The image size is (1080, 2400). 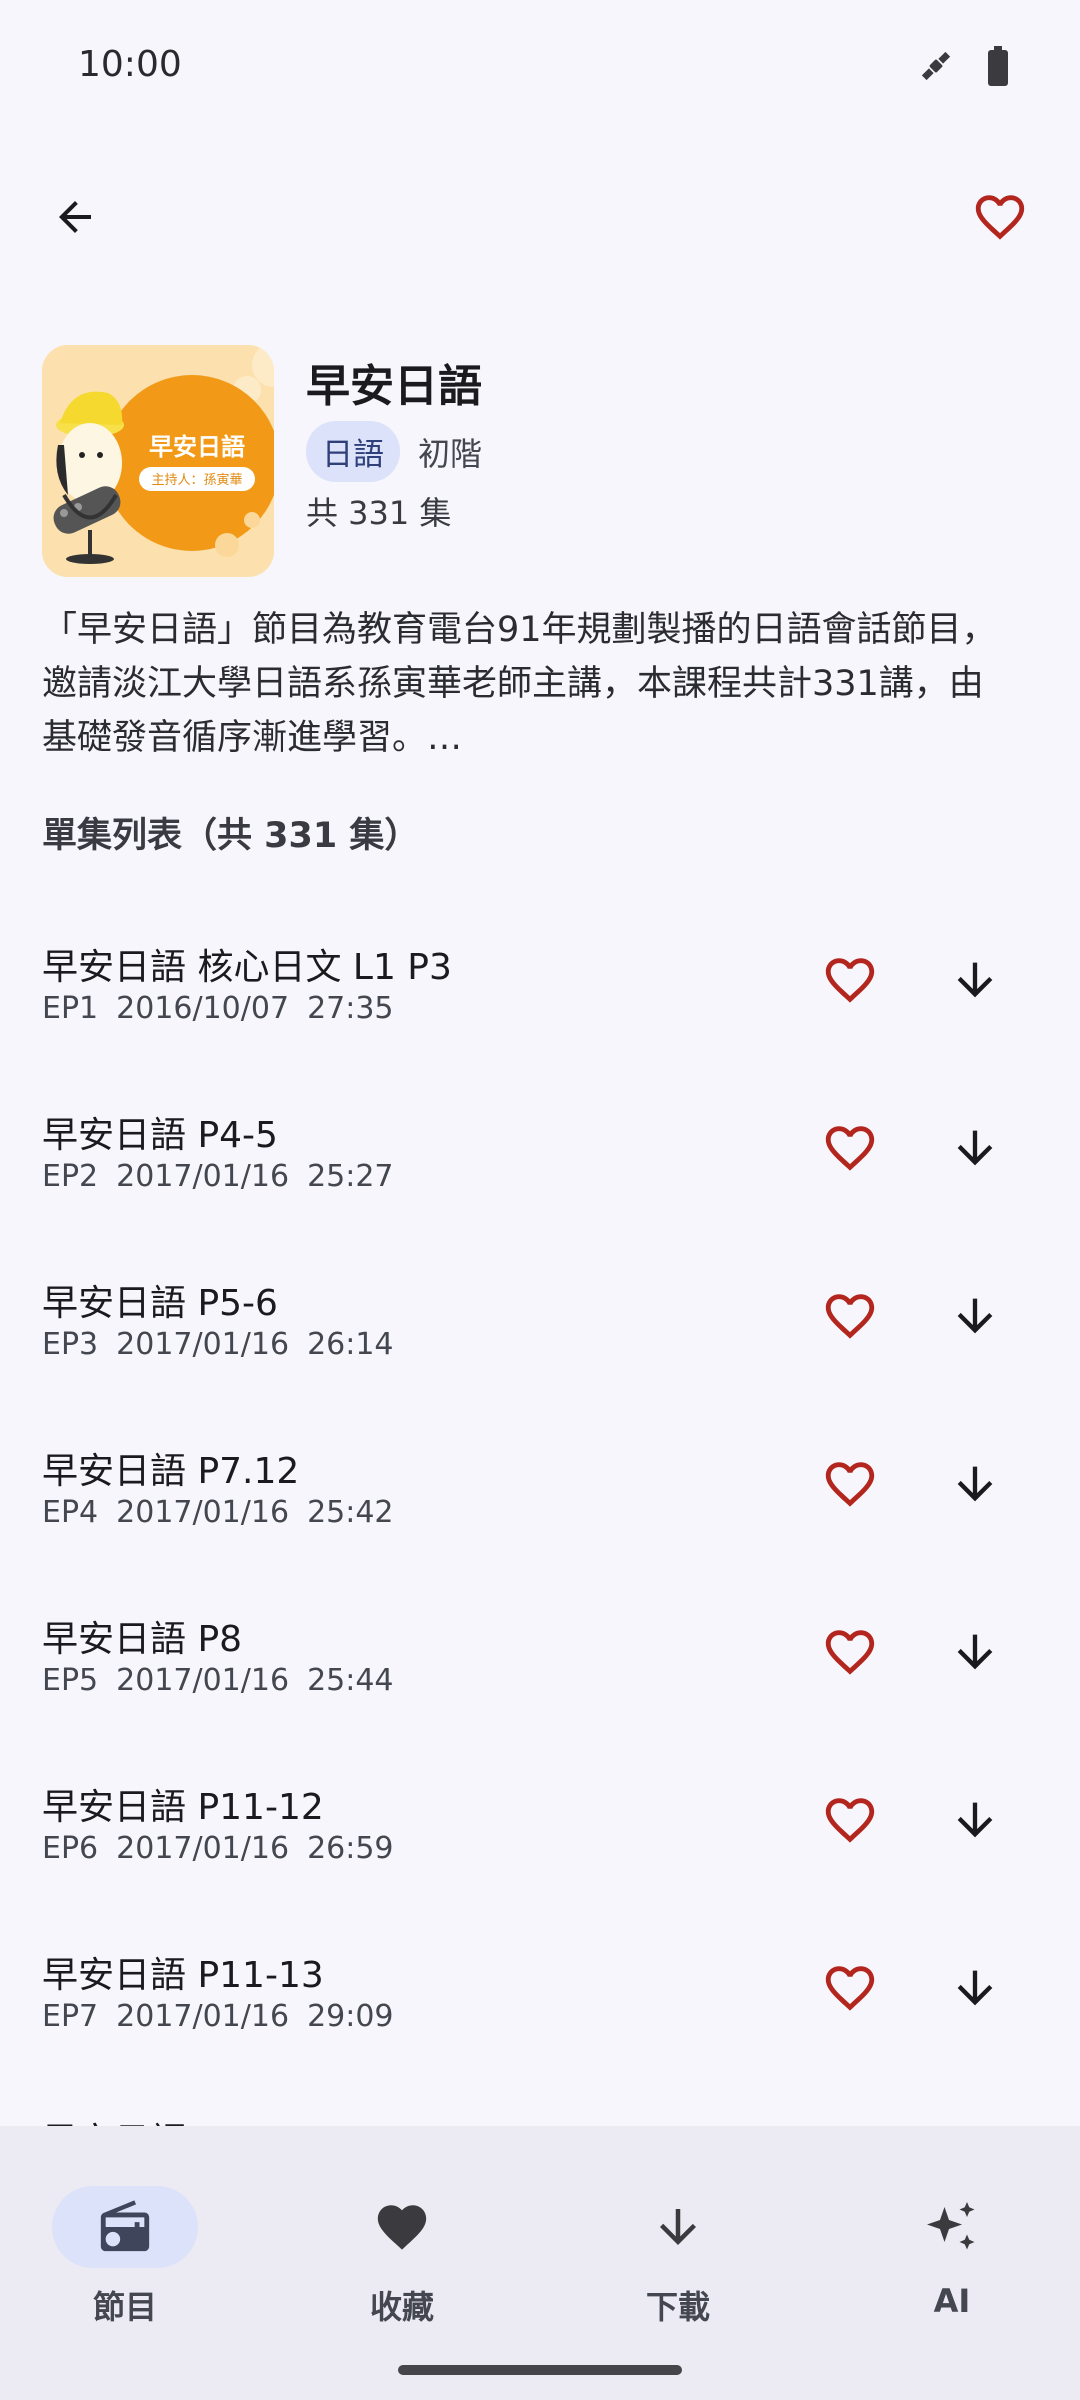 What do you see at coordinates (350, 1848) in the screenshot?
I see `episode-duration: 26:59` at bounding box center [350, 1848].